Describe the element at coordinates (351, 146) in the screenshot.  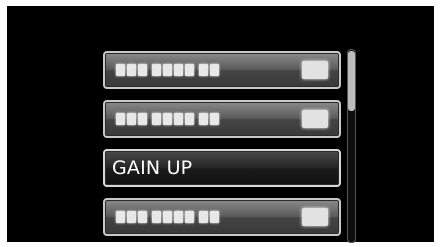
I see `scrollbar` at that location.